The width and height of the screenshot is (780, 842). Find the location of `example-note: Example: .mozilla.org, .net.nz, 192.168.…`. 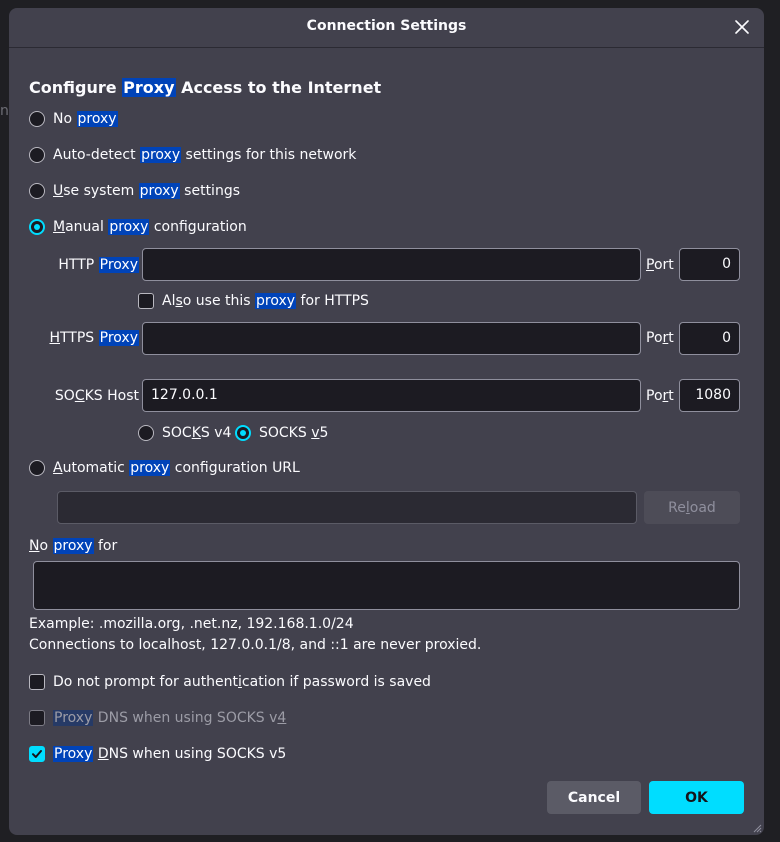

example-note: Example: .mozilla.org, .net.nz, 192.168.… is located at coordinates (191, 624).